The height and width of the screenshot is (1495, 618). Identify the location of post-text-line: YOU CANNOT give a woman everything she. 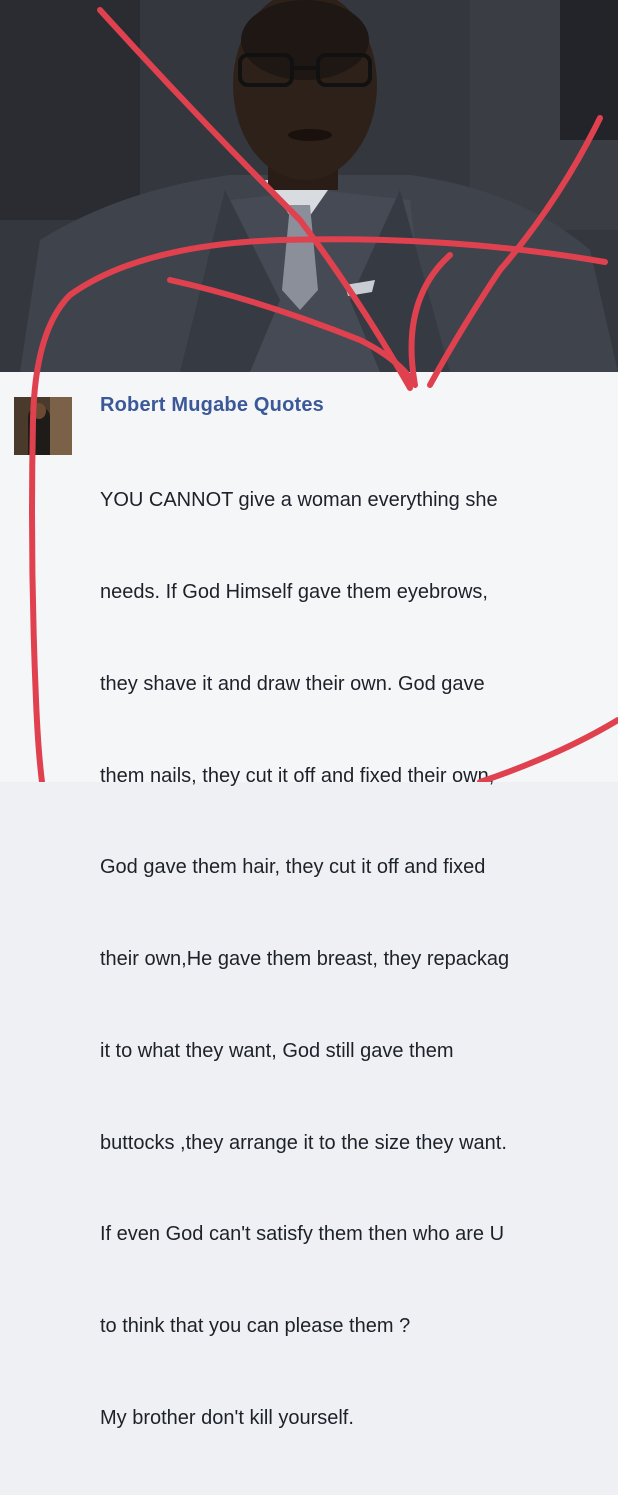
(299, 500).